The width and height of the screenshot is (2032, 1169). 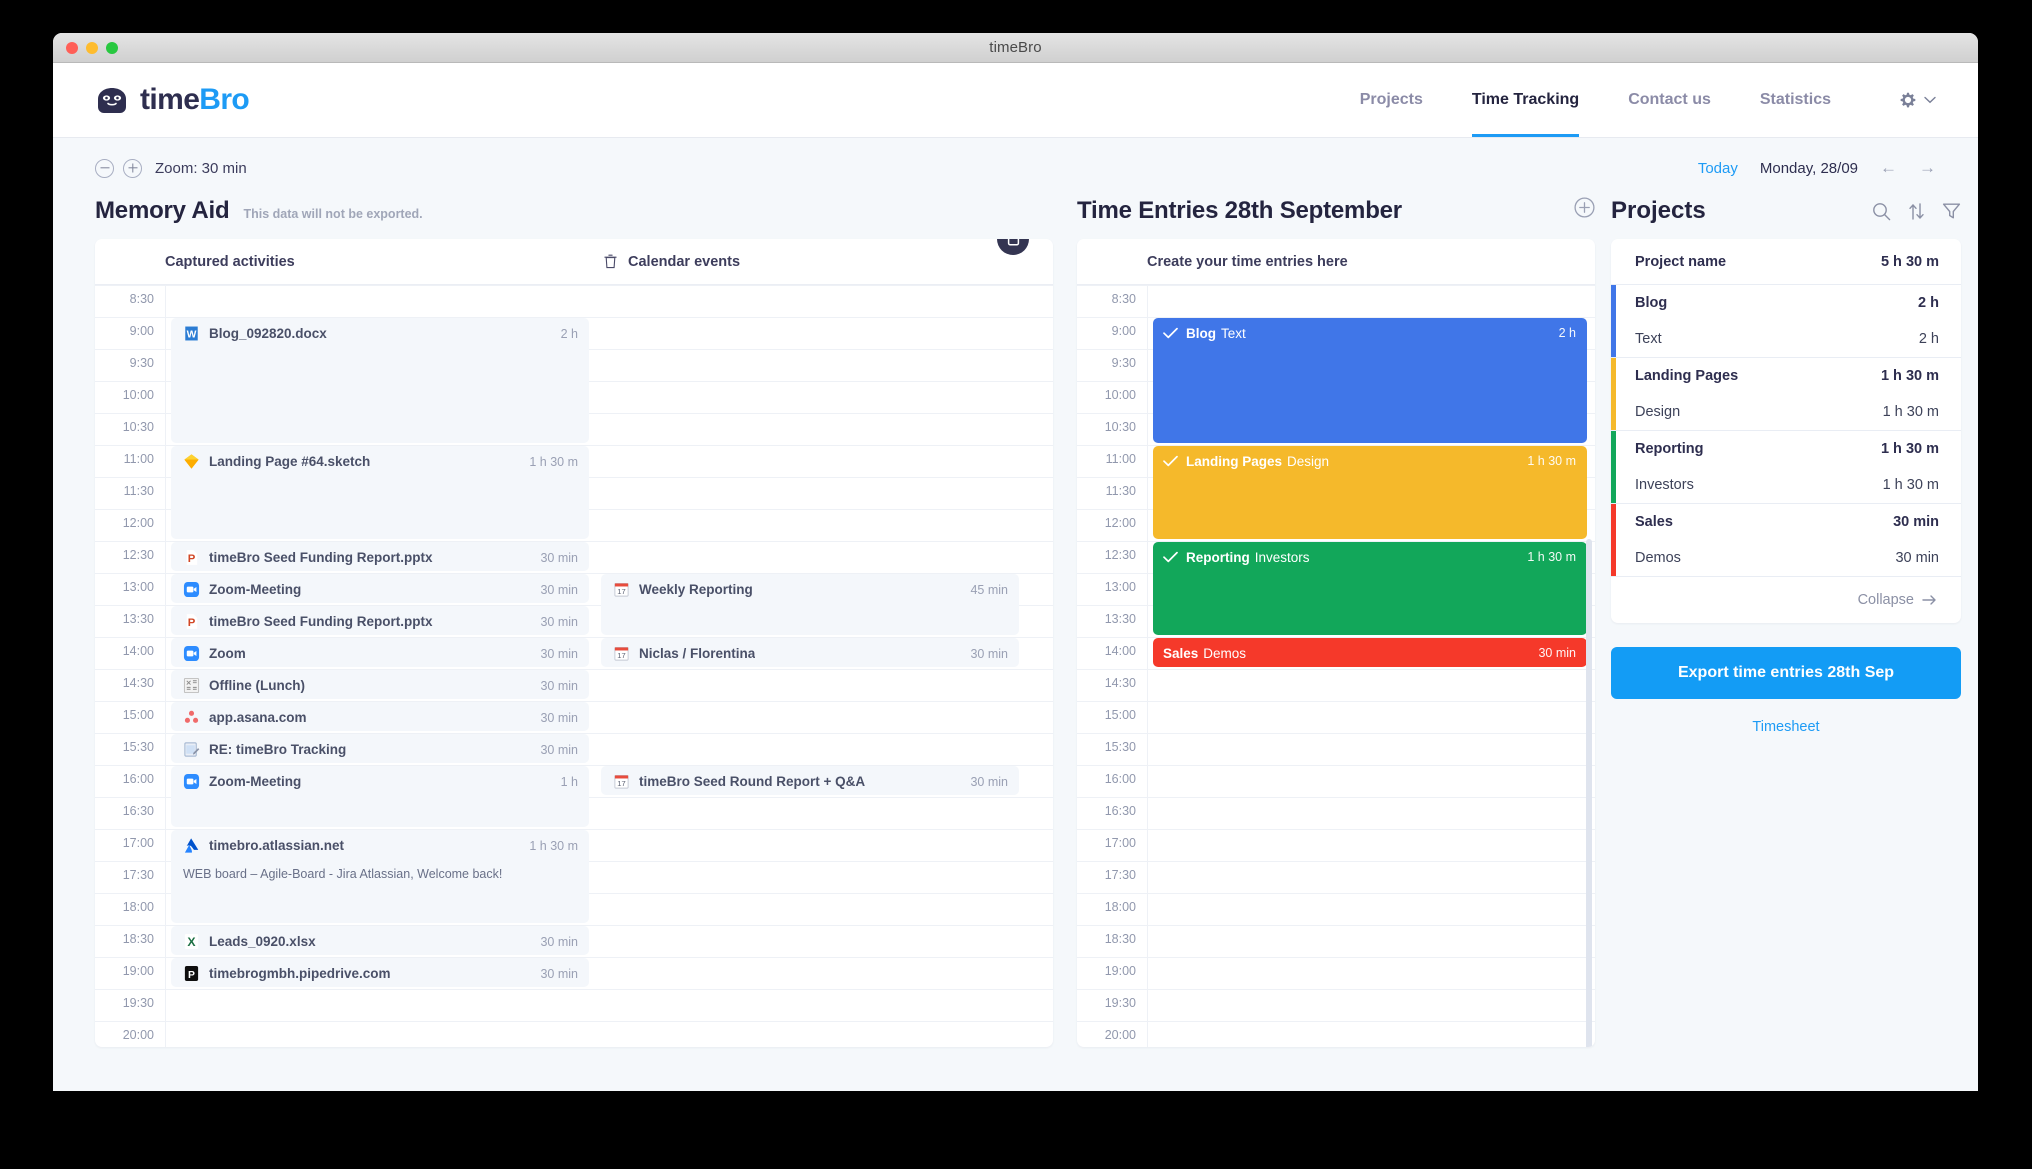 I want to click on captured-activity-block: Zoom-Meeting 30 min, so click(x=380, y=588).